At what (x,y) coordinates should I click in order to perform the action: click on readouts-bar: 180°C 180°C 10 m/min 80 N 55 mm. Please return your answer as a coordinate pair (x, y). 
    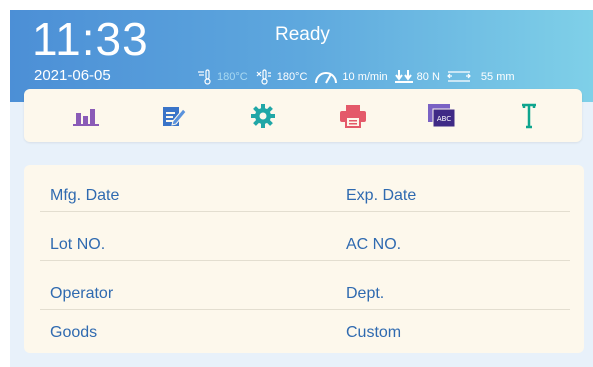
    Looking at the image, I should click on (358, 77).